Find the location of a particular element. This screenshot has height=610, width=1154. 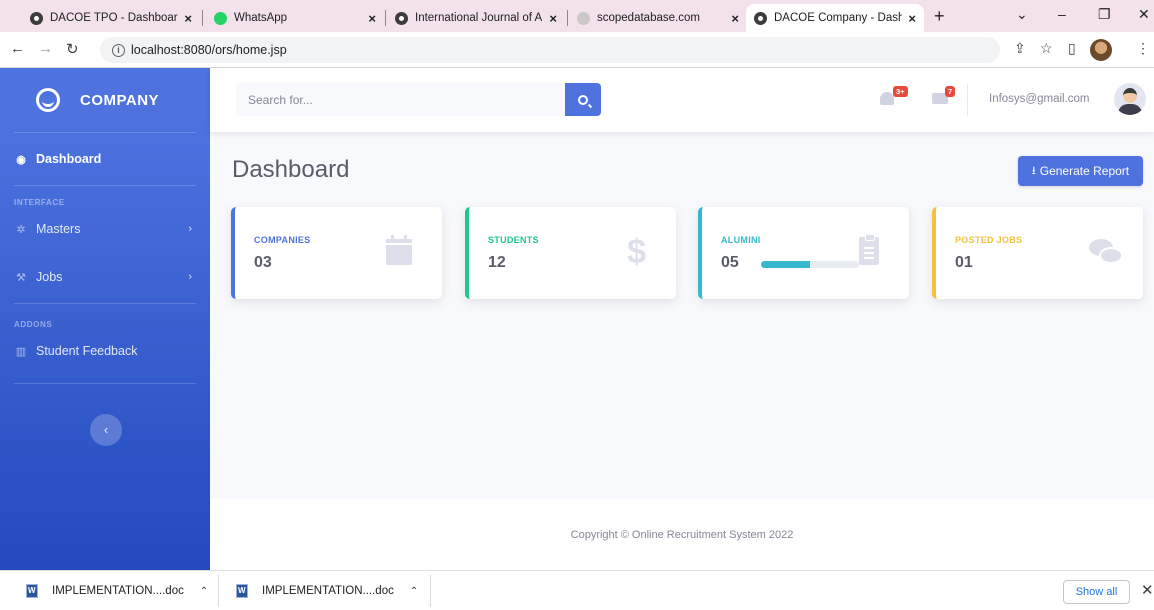

browser-tab: DACOE TPO - Dashboard × is located at coordinates (111, 18).